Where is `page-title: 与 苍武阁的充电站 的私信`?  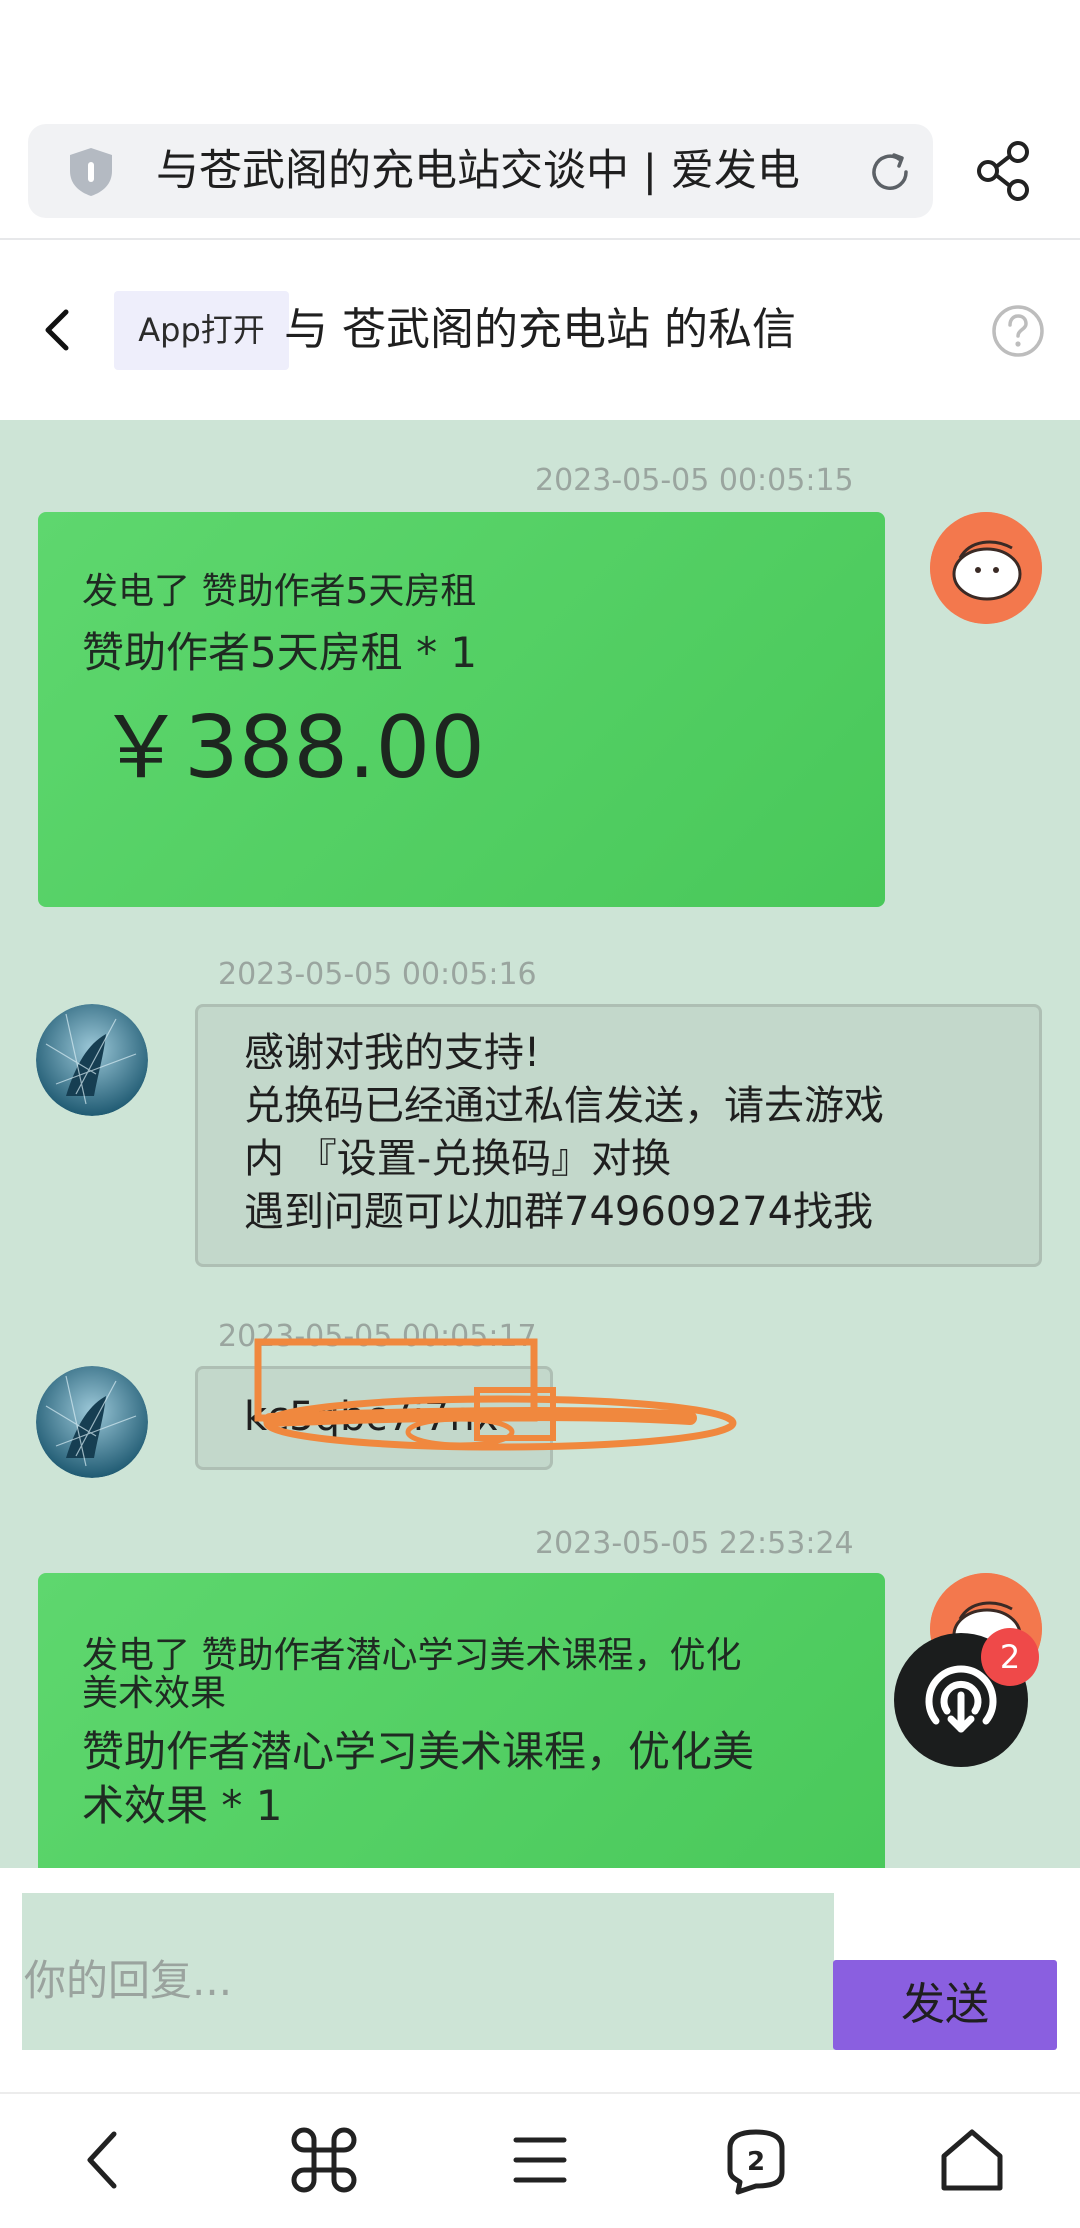
page-title: 与 苍武阁的充电站 的私信 is located at coordinates (540, 329).